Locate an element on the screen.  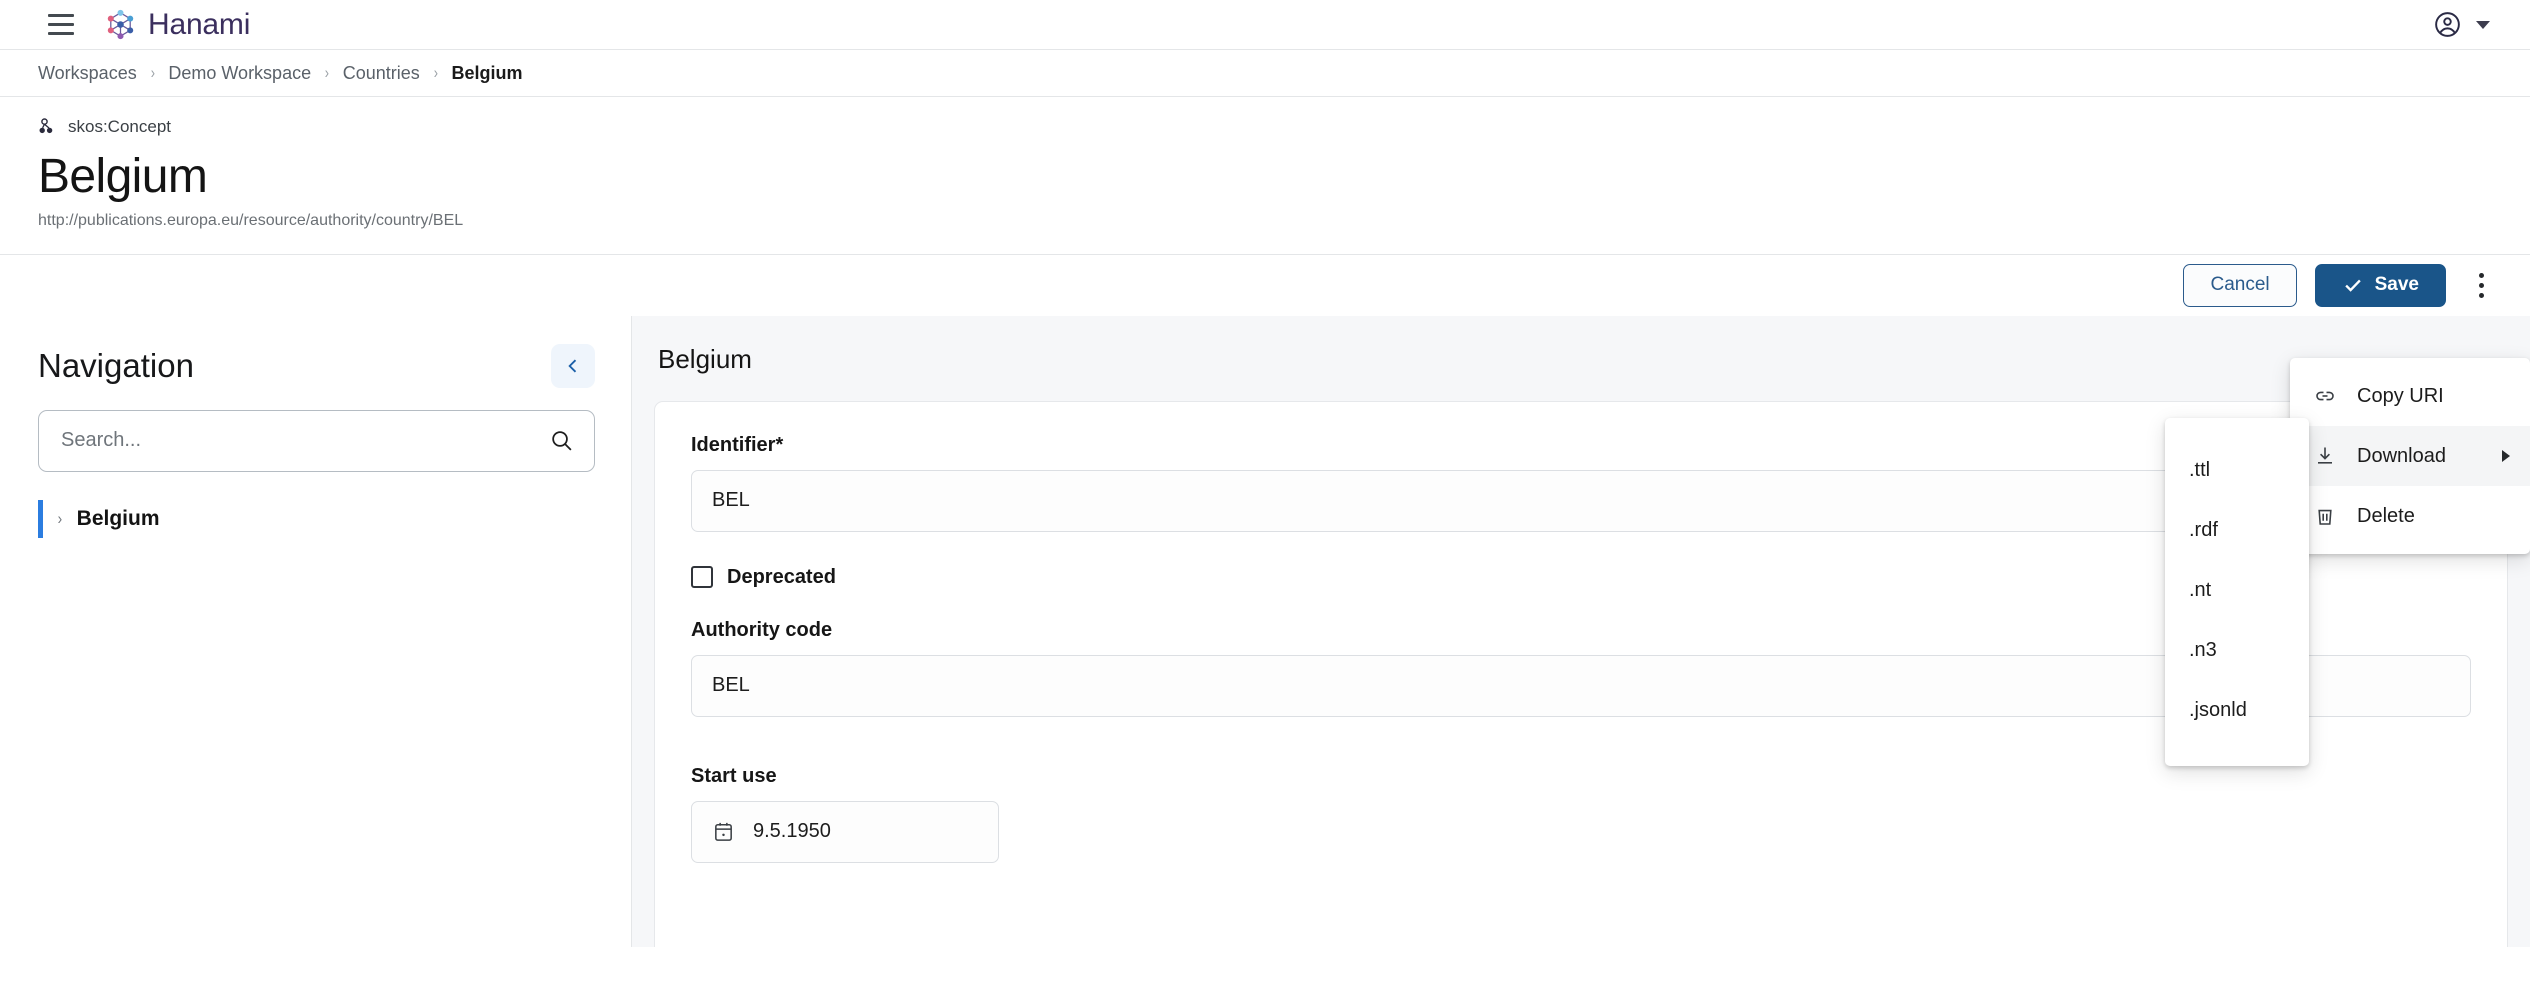
more-options-button is located at coordinates (2481, 285).